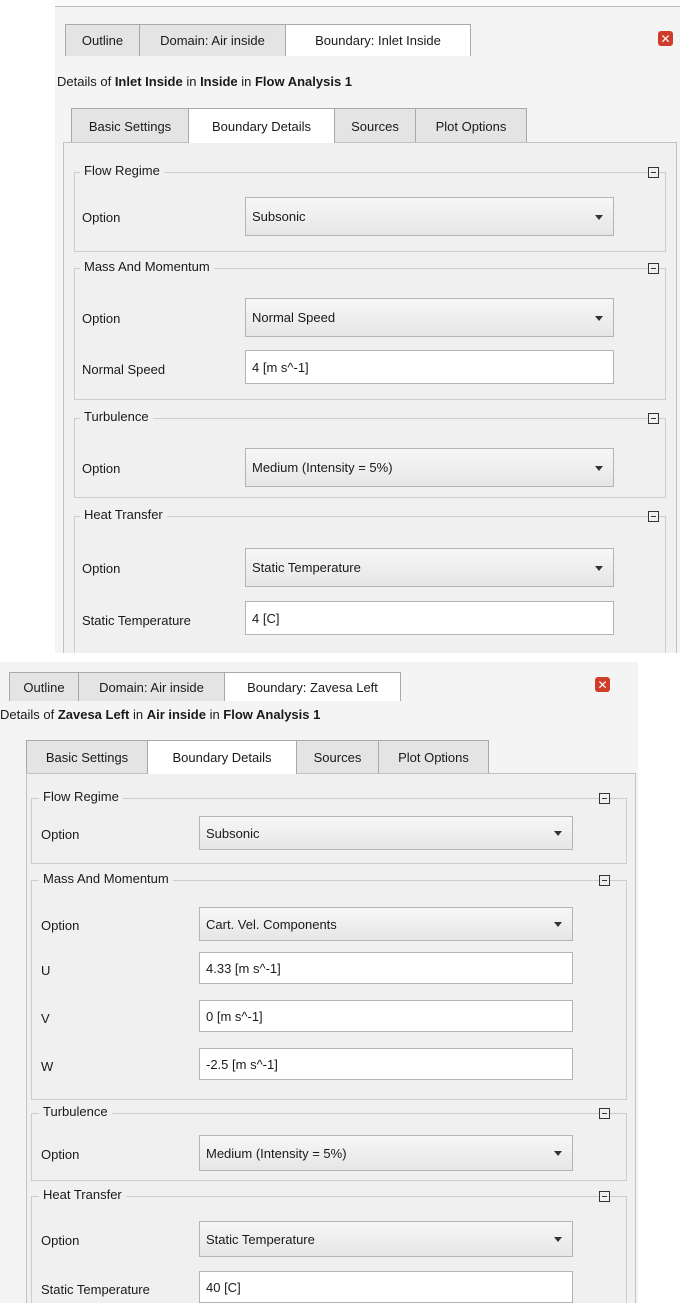 The height and width of the screenshot is (1303, 680). I want to click on details-domain: Air inside, so click(176, 714).